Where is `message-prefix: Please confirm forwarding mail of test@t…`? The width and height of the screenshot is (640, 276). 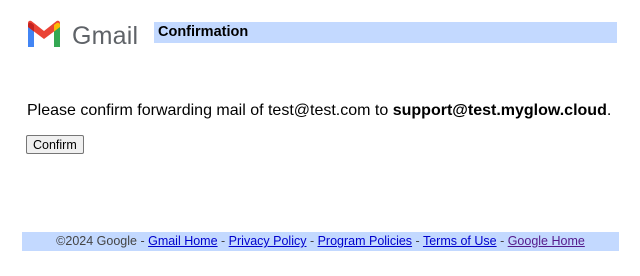
message-prefix: Please confirm forwarding mail of test@t… is located at coordinates (210, 110).